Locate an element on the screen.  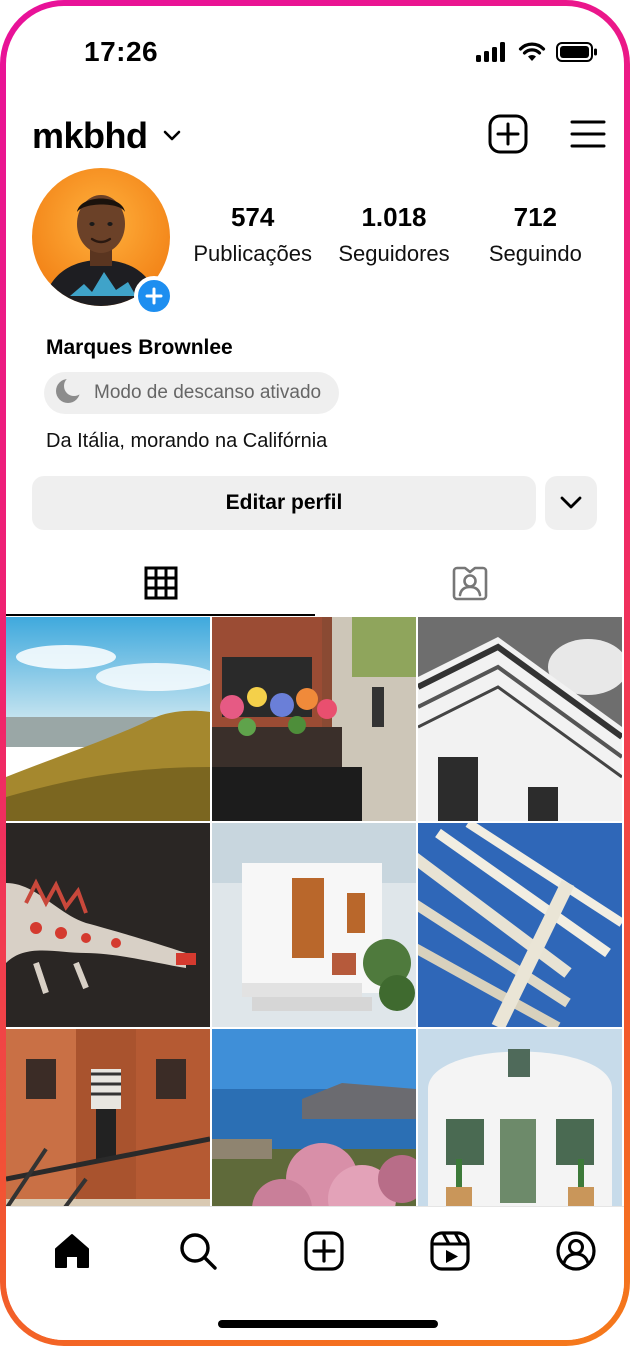
menu-icon is located at coordinates (588, 136).